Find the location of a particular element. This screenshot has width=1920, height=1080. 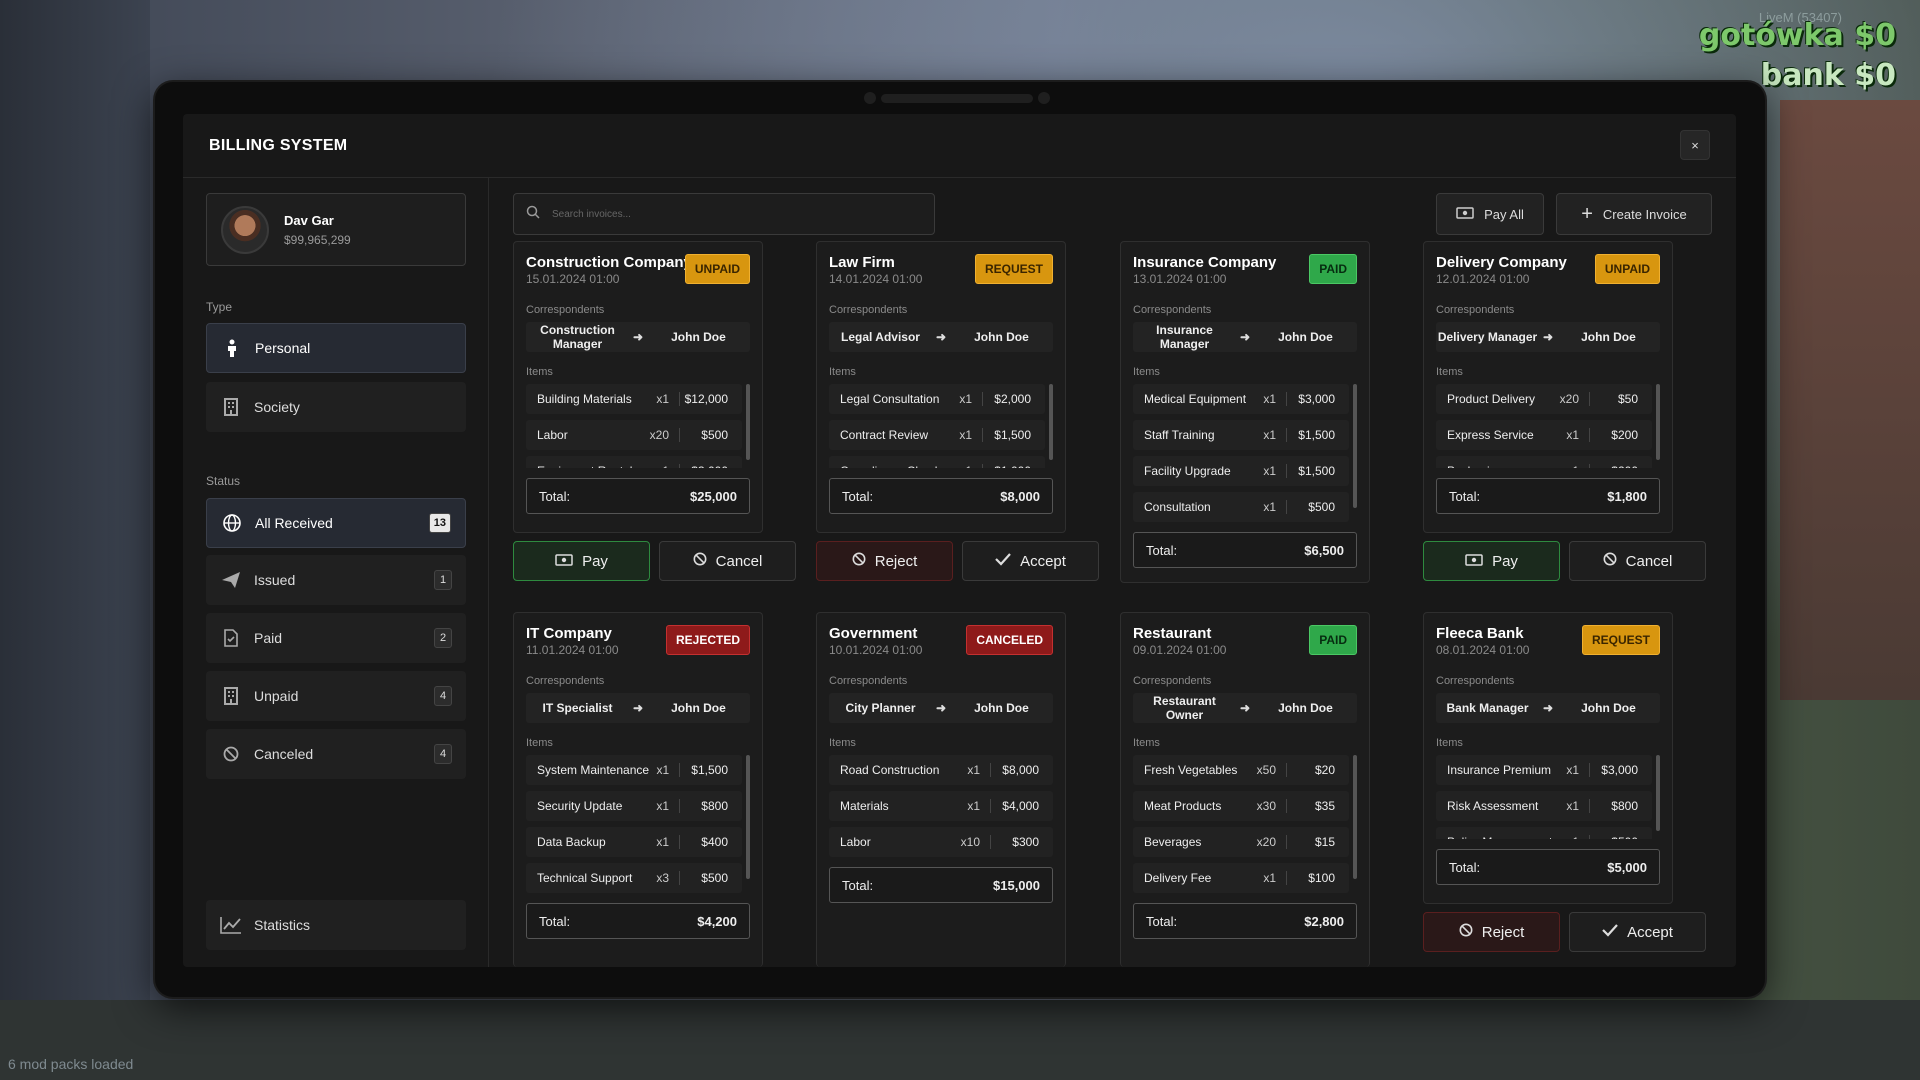

status-issued: Issued 1 is located at coordinates (336, 580).